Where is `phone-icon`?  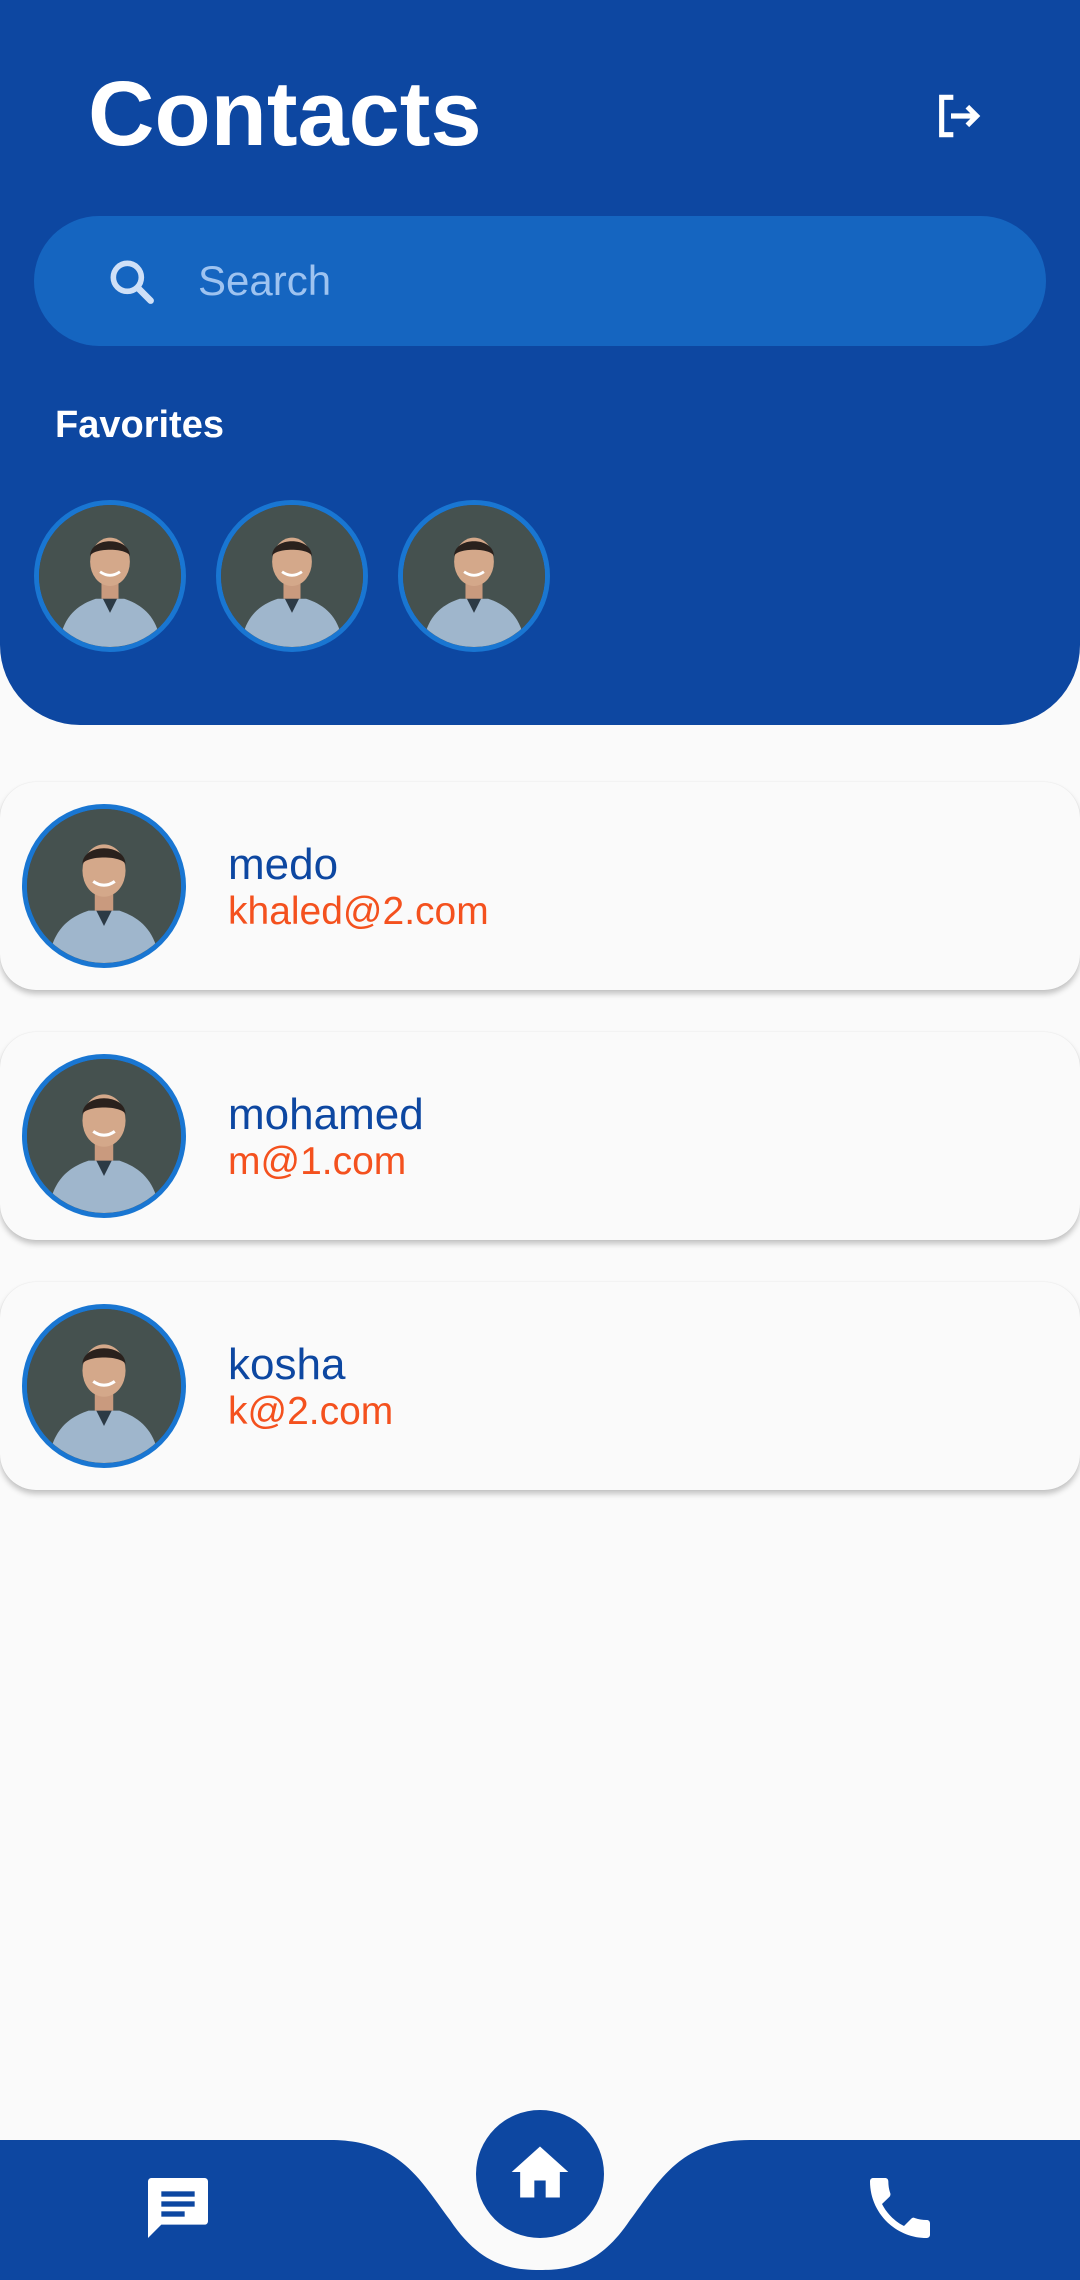 phone-icon is located at coordinates (900, 2208).